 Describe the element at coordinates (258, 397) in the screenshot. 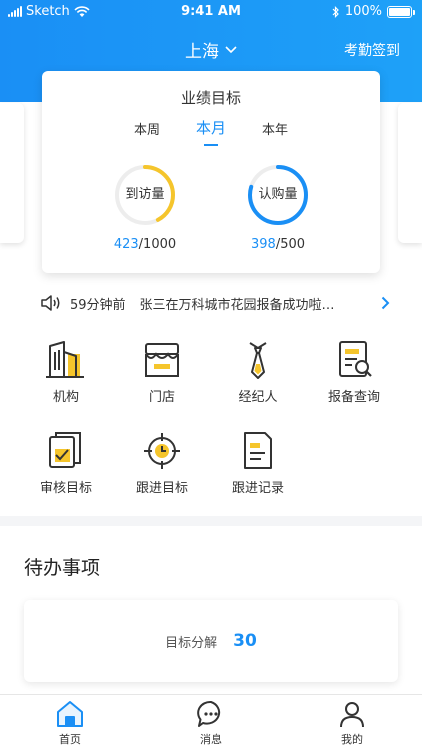

I see `grid-label-agent: 经纪人` at that location.